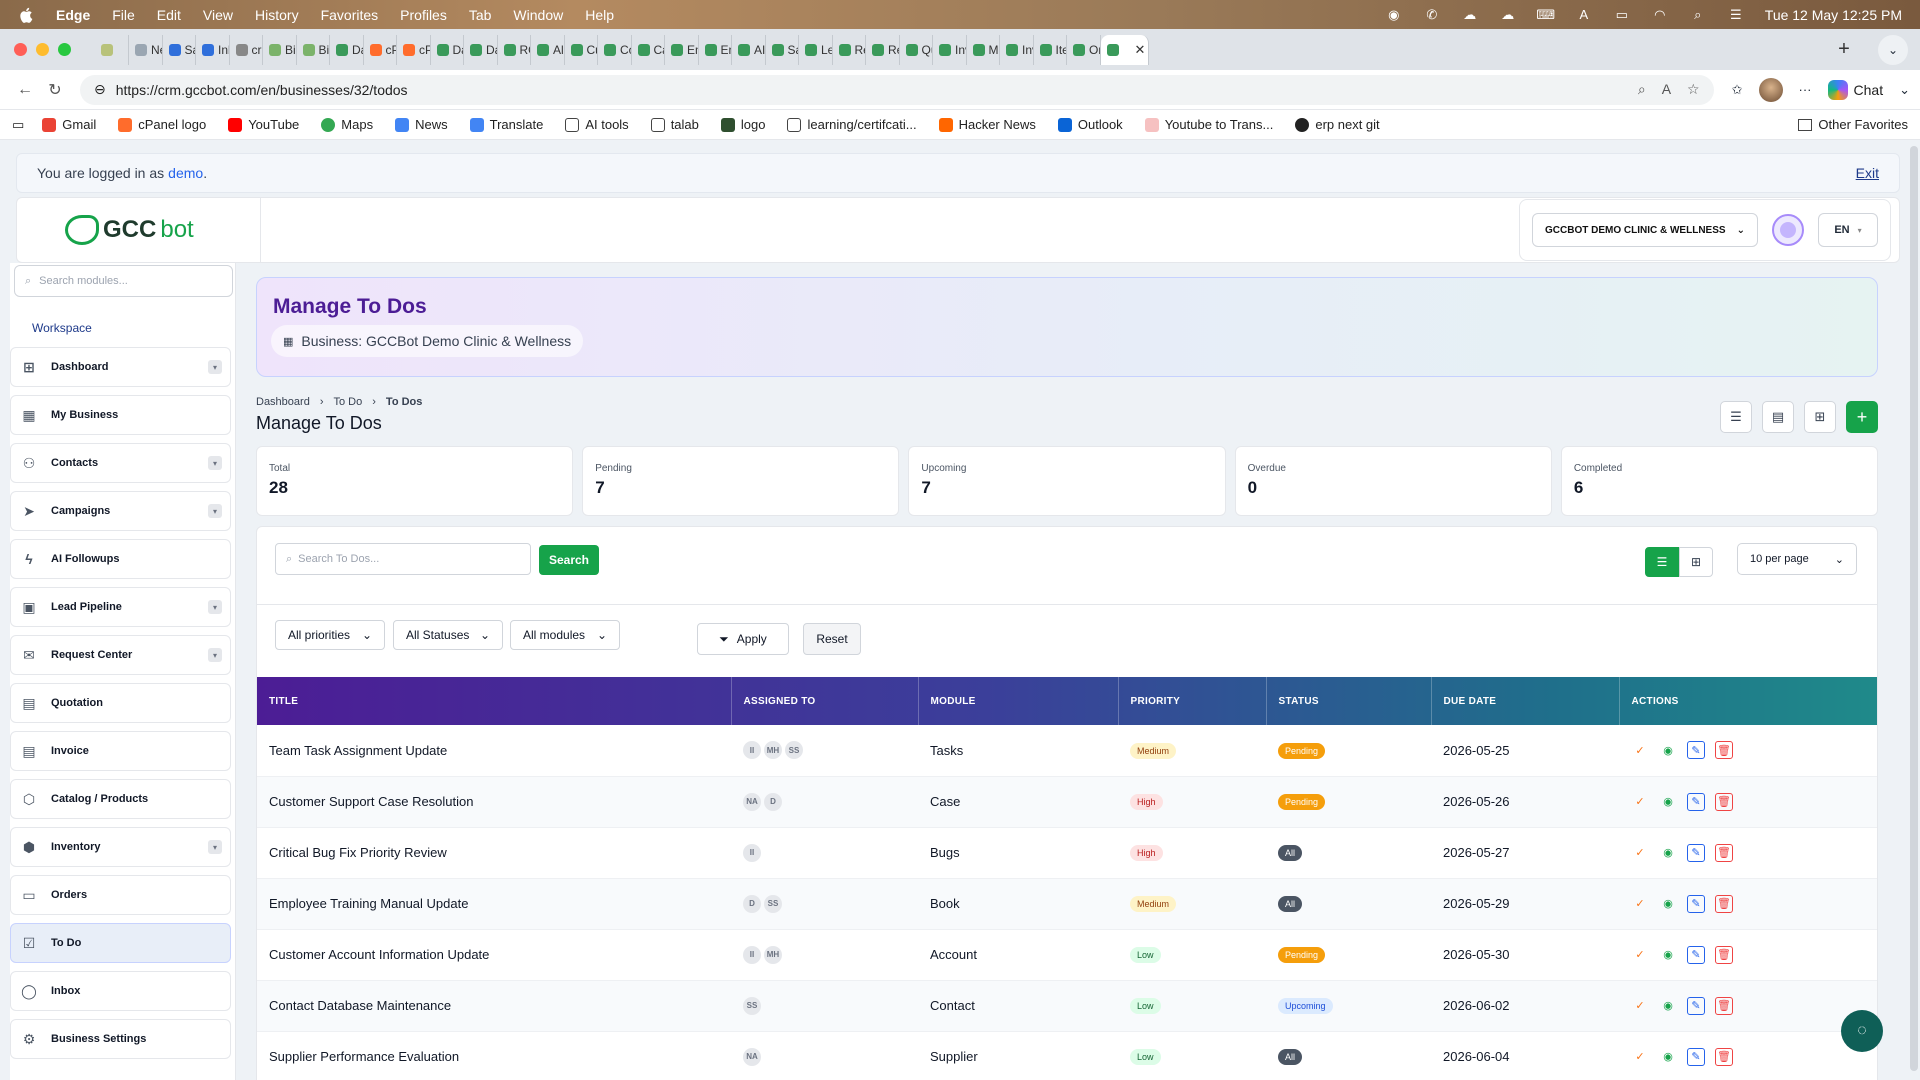 Image resolution: width=1920 pixels, height=1080 pixels. What do you see at coordinates (25, 90) in the screenshot?
I see `back-button: ←` at bounding box center [25, 90].